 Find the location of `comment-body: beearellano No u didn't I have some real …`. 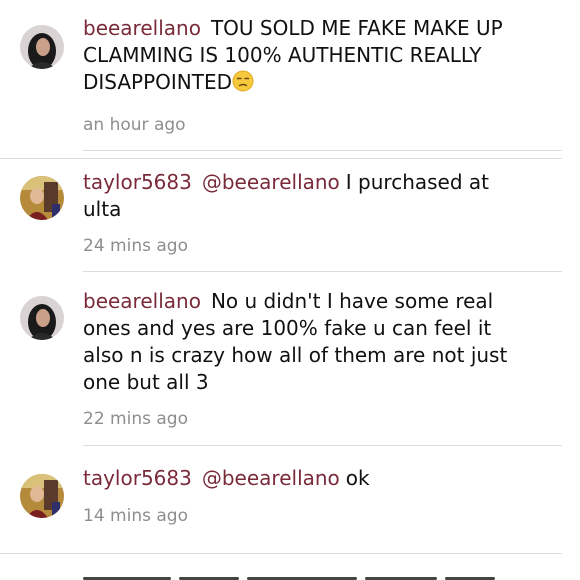

comment-body: beearellano No u didn't I have some real … is located at coordinates (305, 342).